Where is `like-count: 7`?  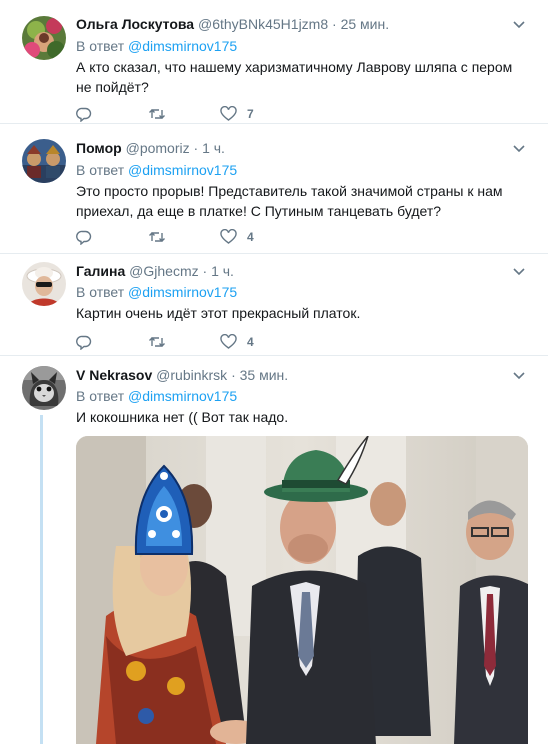
like-count: 7 is located at coordinates (250, 114).